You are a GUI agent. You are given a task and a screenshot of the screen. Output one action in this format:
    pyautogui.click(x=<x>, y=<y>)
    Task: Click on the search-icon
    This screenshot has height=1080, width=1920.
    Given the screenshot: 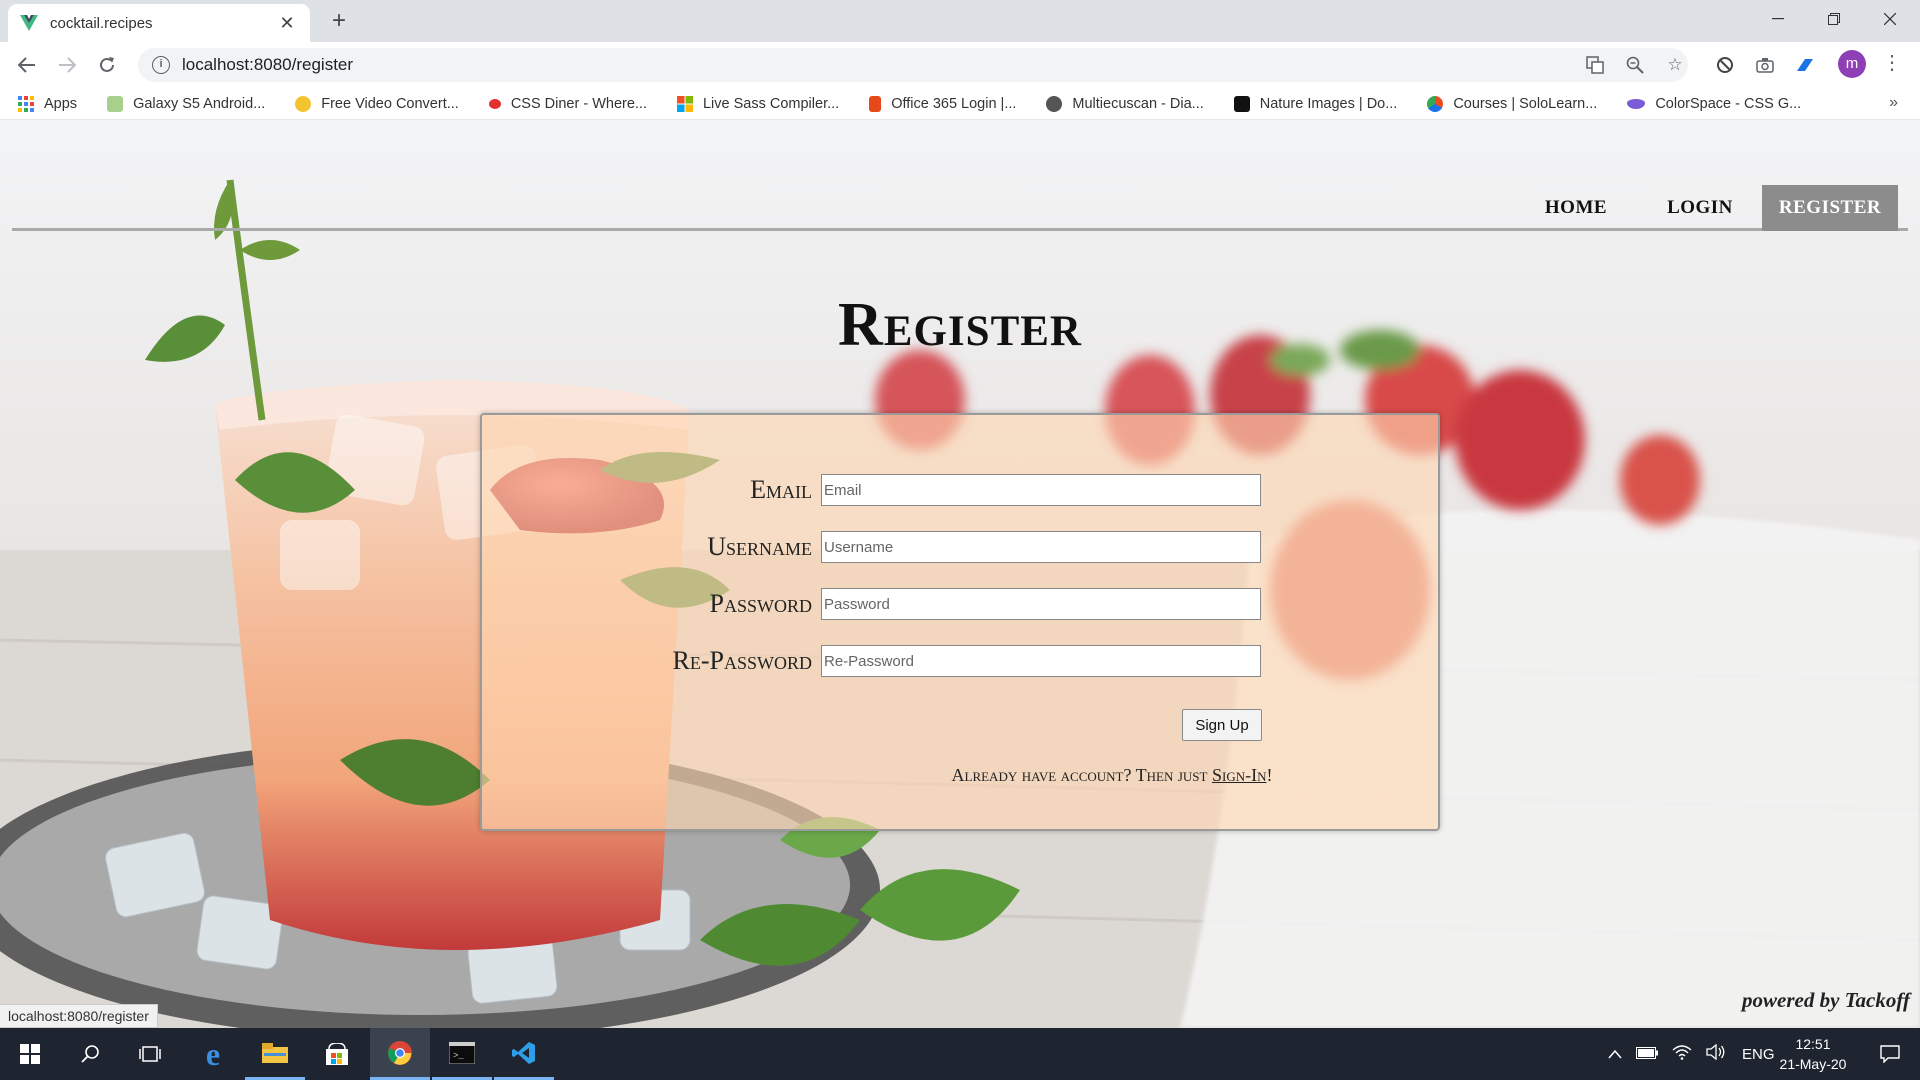 What is the action you would take?
    pyautogui.click(x=90, y=1054)
    